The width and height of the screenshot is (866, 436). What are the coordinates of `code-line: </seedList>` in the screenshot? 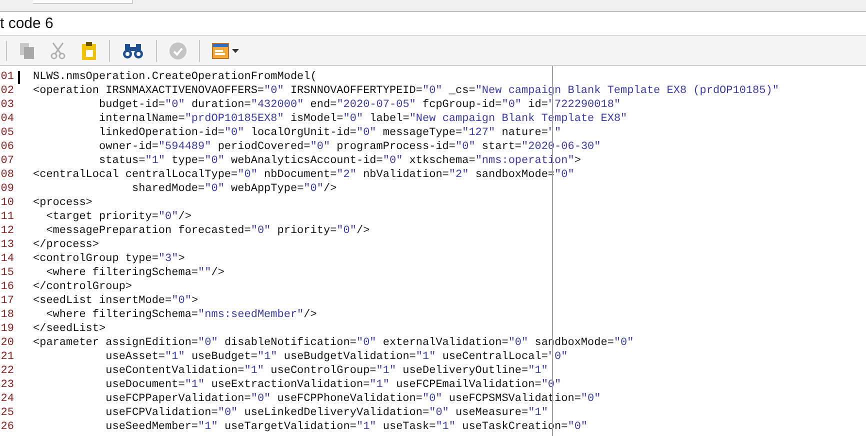 It's located at (69, 329).